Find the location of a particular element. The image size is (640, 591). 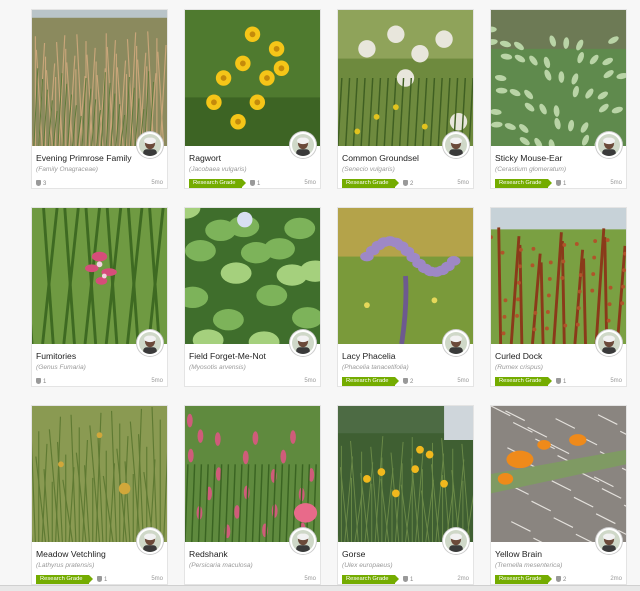

species-name: Lacy Phacelia is located at coordinates (369, 356).